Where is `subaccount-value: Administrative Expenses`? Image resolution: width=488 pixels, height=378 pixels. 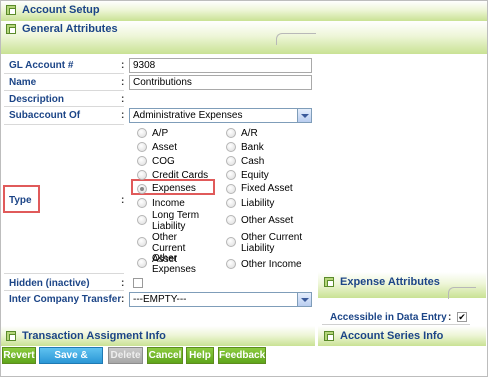
subaccount-value: Administrative Expenses is located at coordinates (188, 115).